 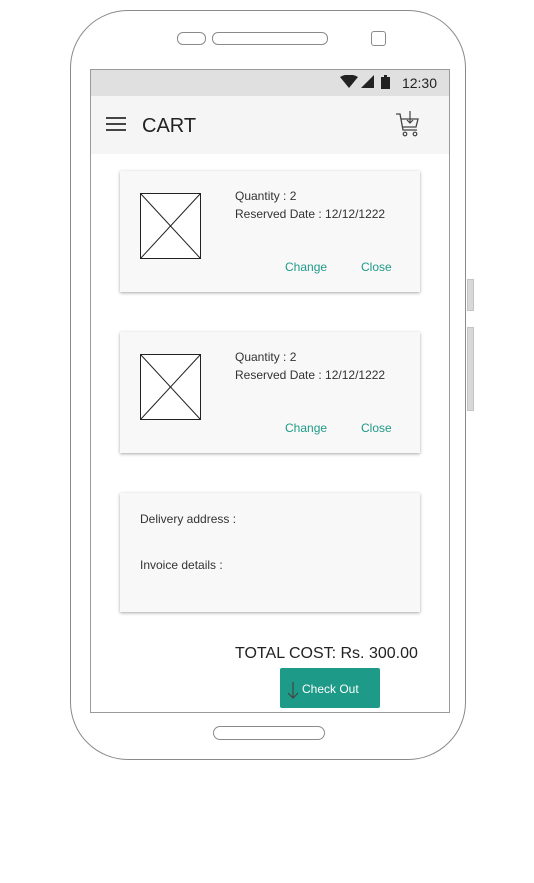 I want to click on wifi-icon, so click(x=349, y=81).